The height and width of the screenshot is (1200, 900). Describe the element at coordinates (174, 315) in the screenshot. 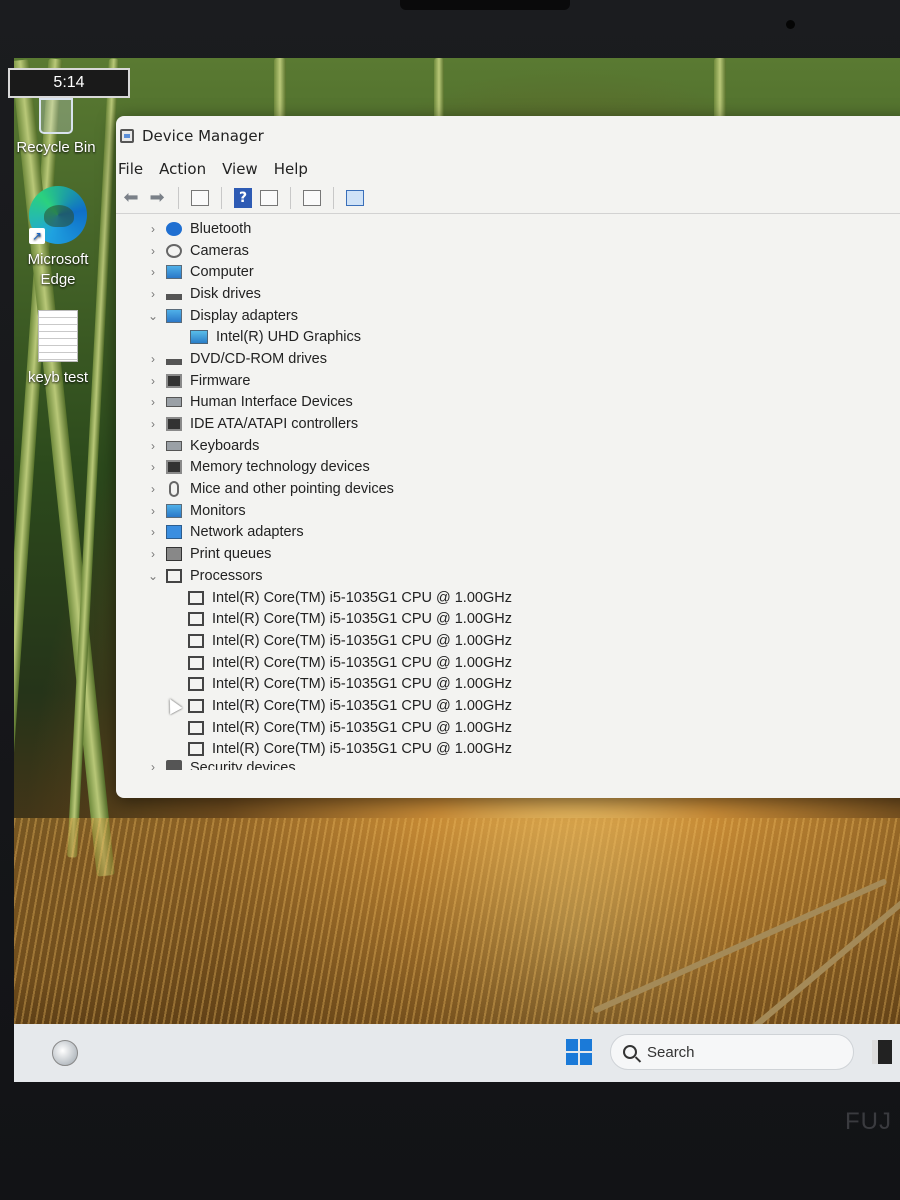

I see `display-adapter-icon` at that location.